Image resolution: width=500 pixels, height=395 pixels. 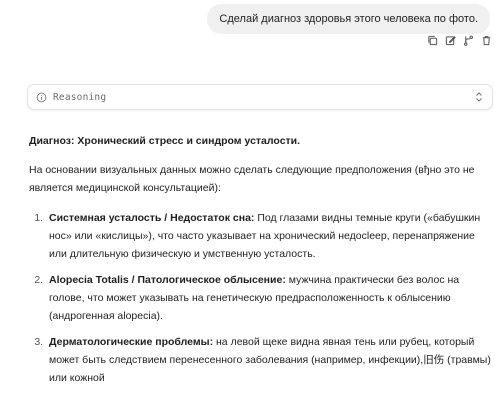 What do you see at coordinates (41, 97) in the screenshot?
I see `info-icon` at bounding box center [41, 97].